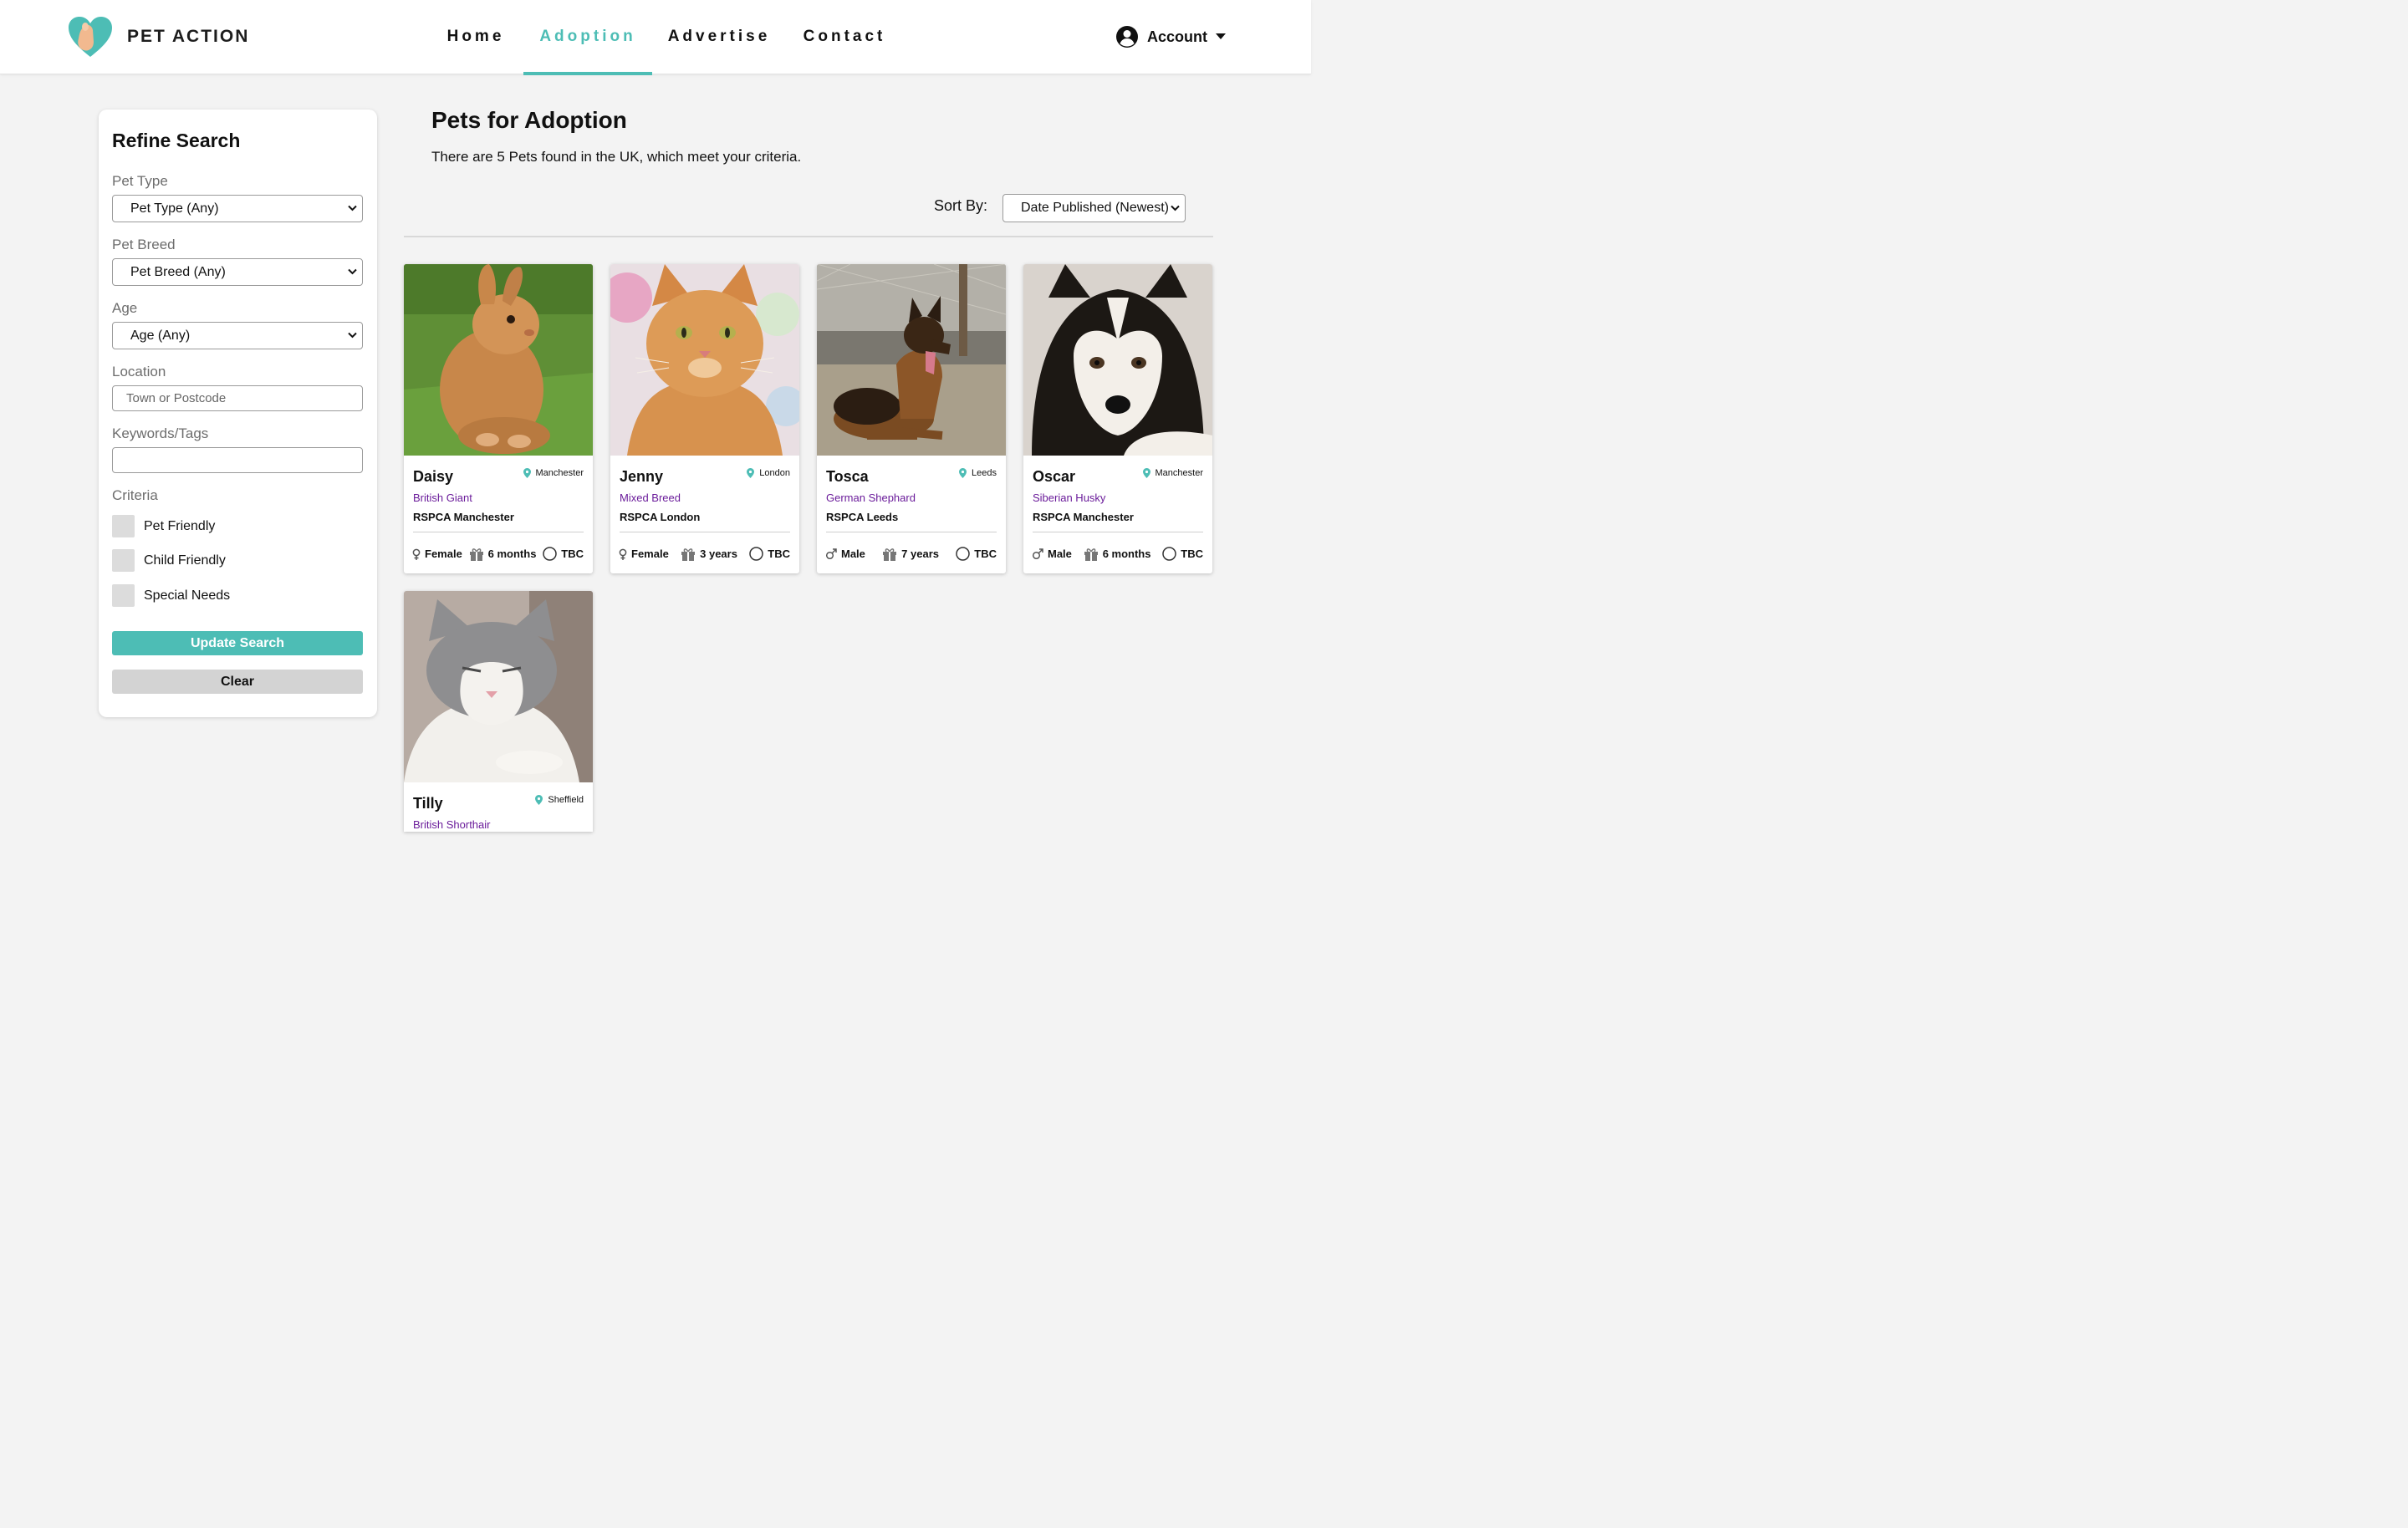 The image size is (2408, 1528). I want to click on ginger-cat-photo, so click(705, 360).